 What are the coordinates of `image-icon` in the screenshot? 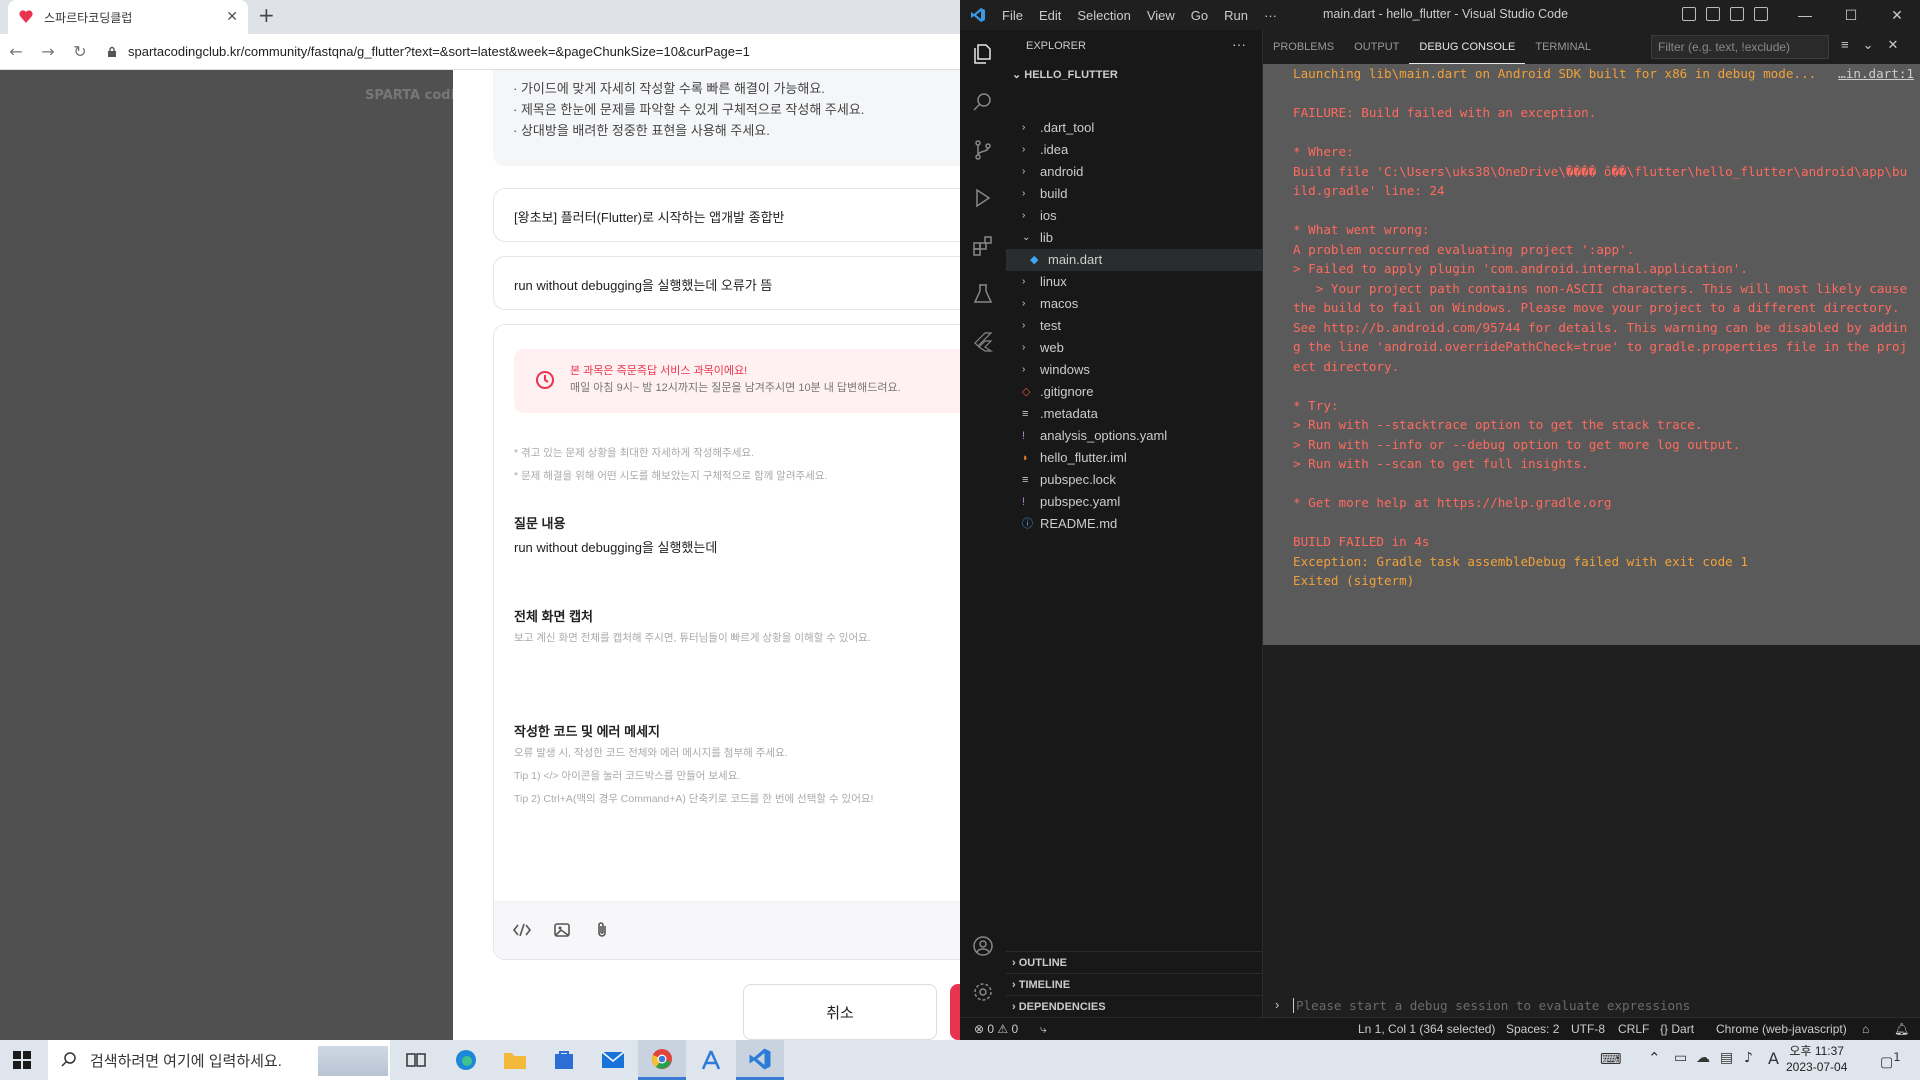 It's located at (562, 930).